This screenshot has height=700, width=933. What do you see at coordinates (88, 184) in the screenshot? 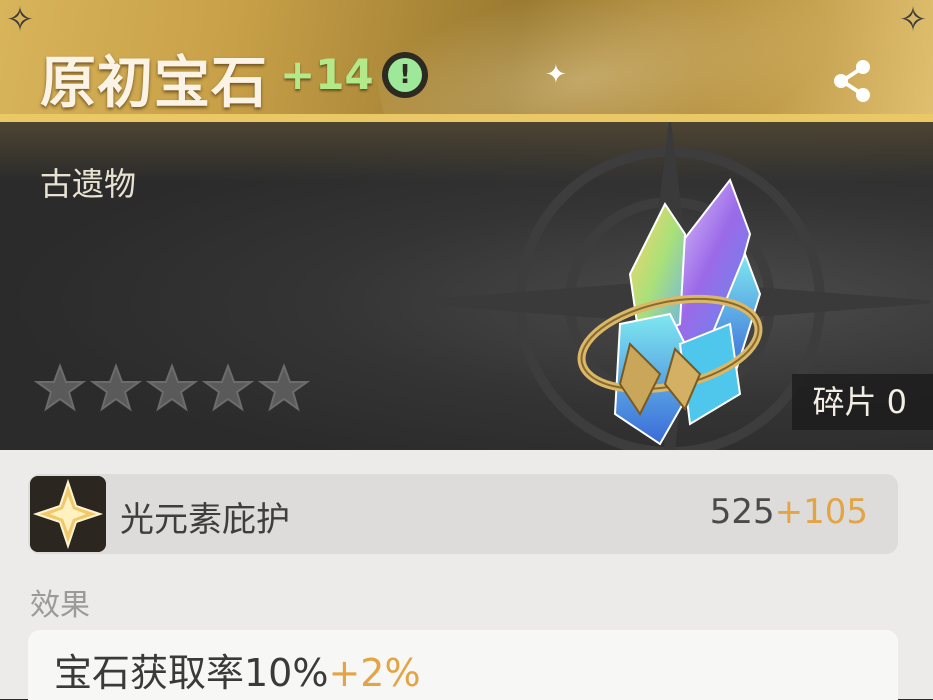
I see `item-category: 古遗物` at bounding box center [88, 184].